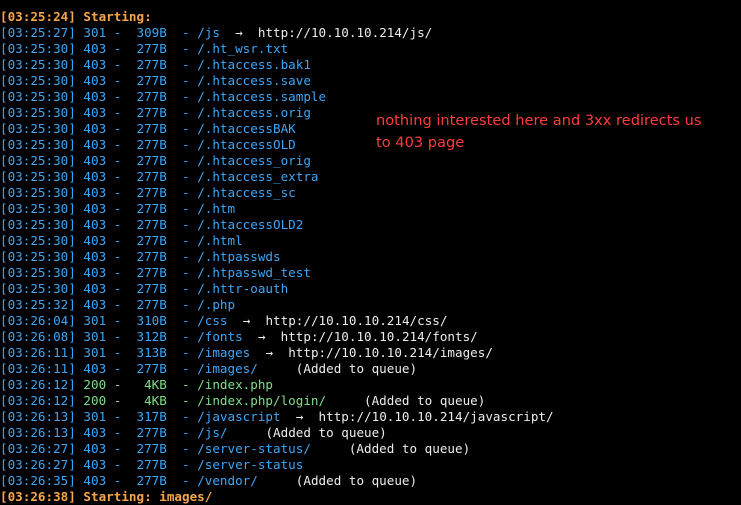 The height and width of the screenshot is (505, 741). I want to click on row-path: /.htm, so click(216, 208).